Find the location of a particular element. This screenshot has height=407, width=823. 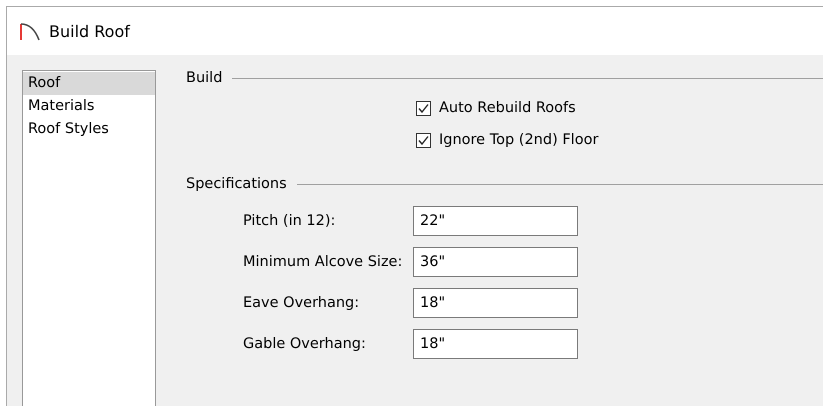

roof-icon is located at coordinates (30, 31).